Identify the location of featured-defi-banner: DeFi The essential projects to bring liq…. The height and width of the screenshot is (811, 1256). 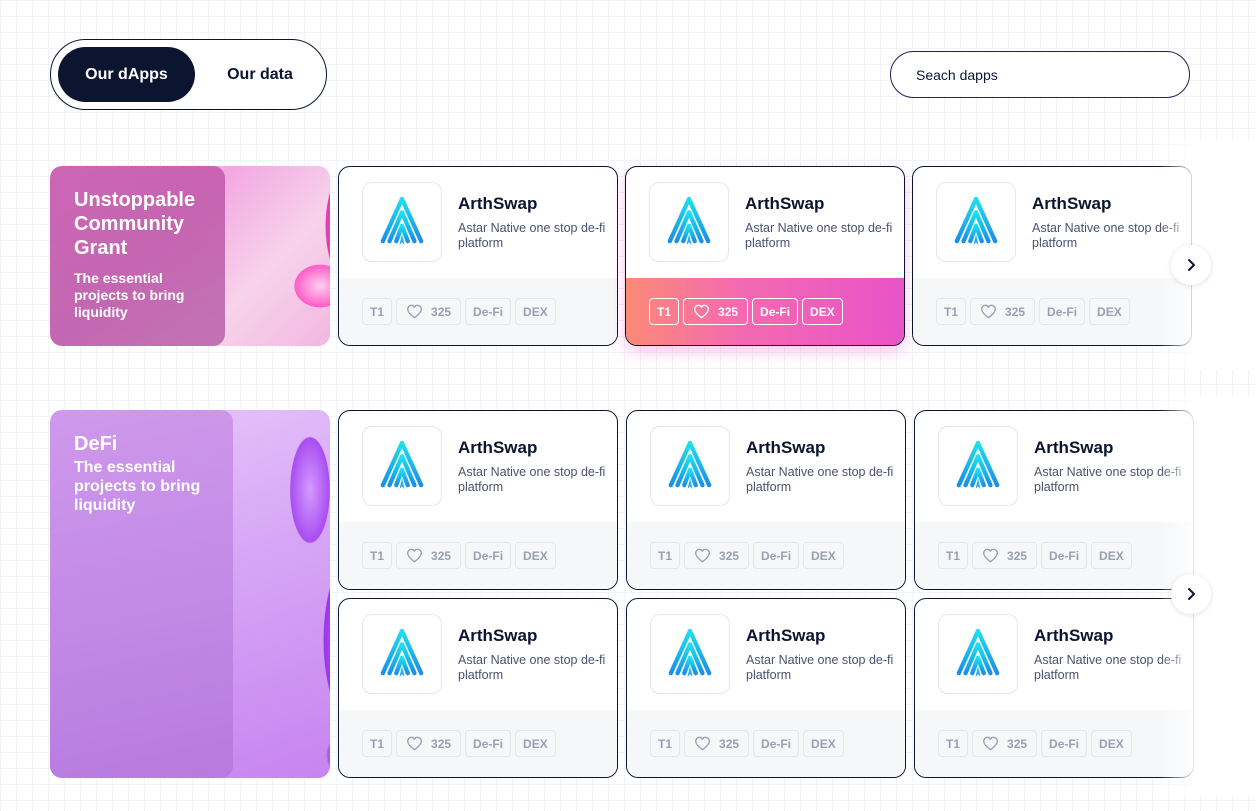
(190, 594).